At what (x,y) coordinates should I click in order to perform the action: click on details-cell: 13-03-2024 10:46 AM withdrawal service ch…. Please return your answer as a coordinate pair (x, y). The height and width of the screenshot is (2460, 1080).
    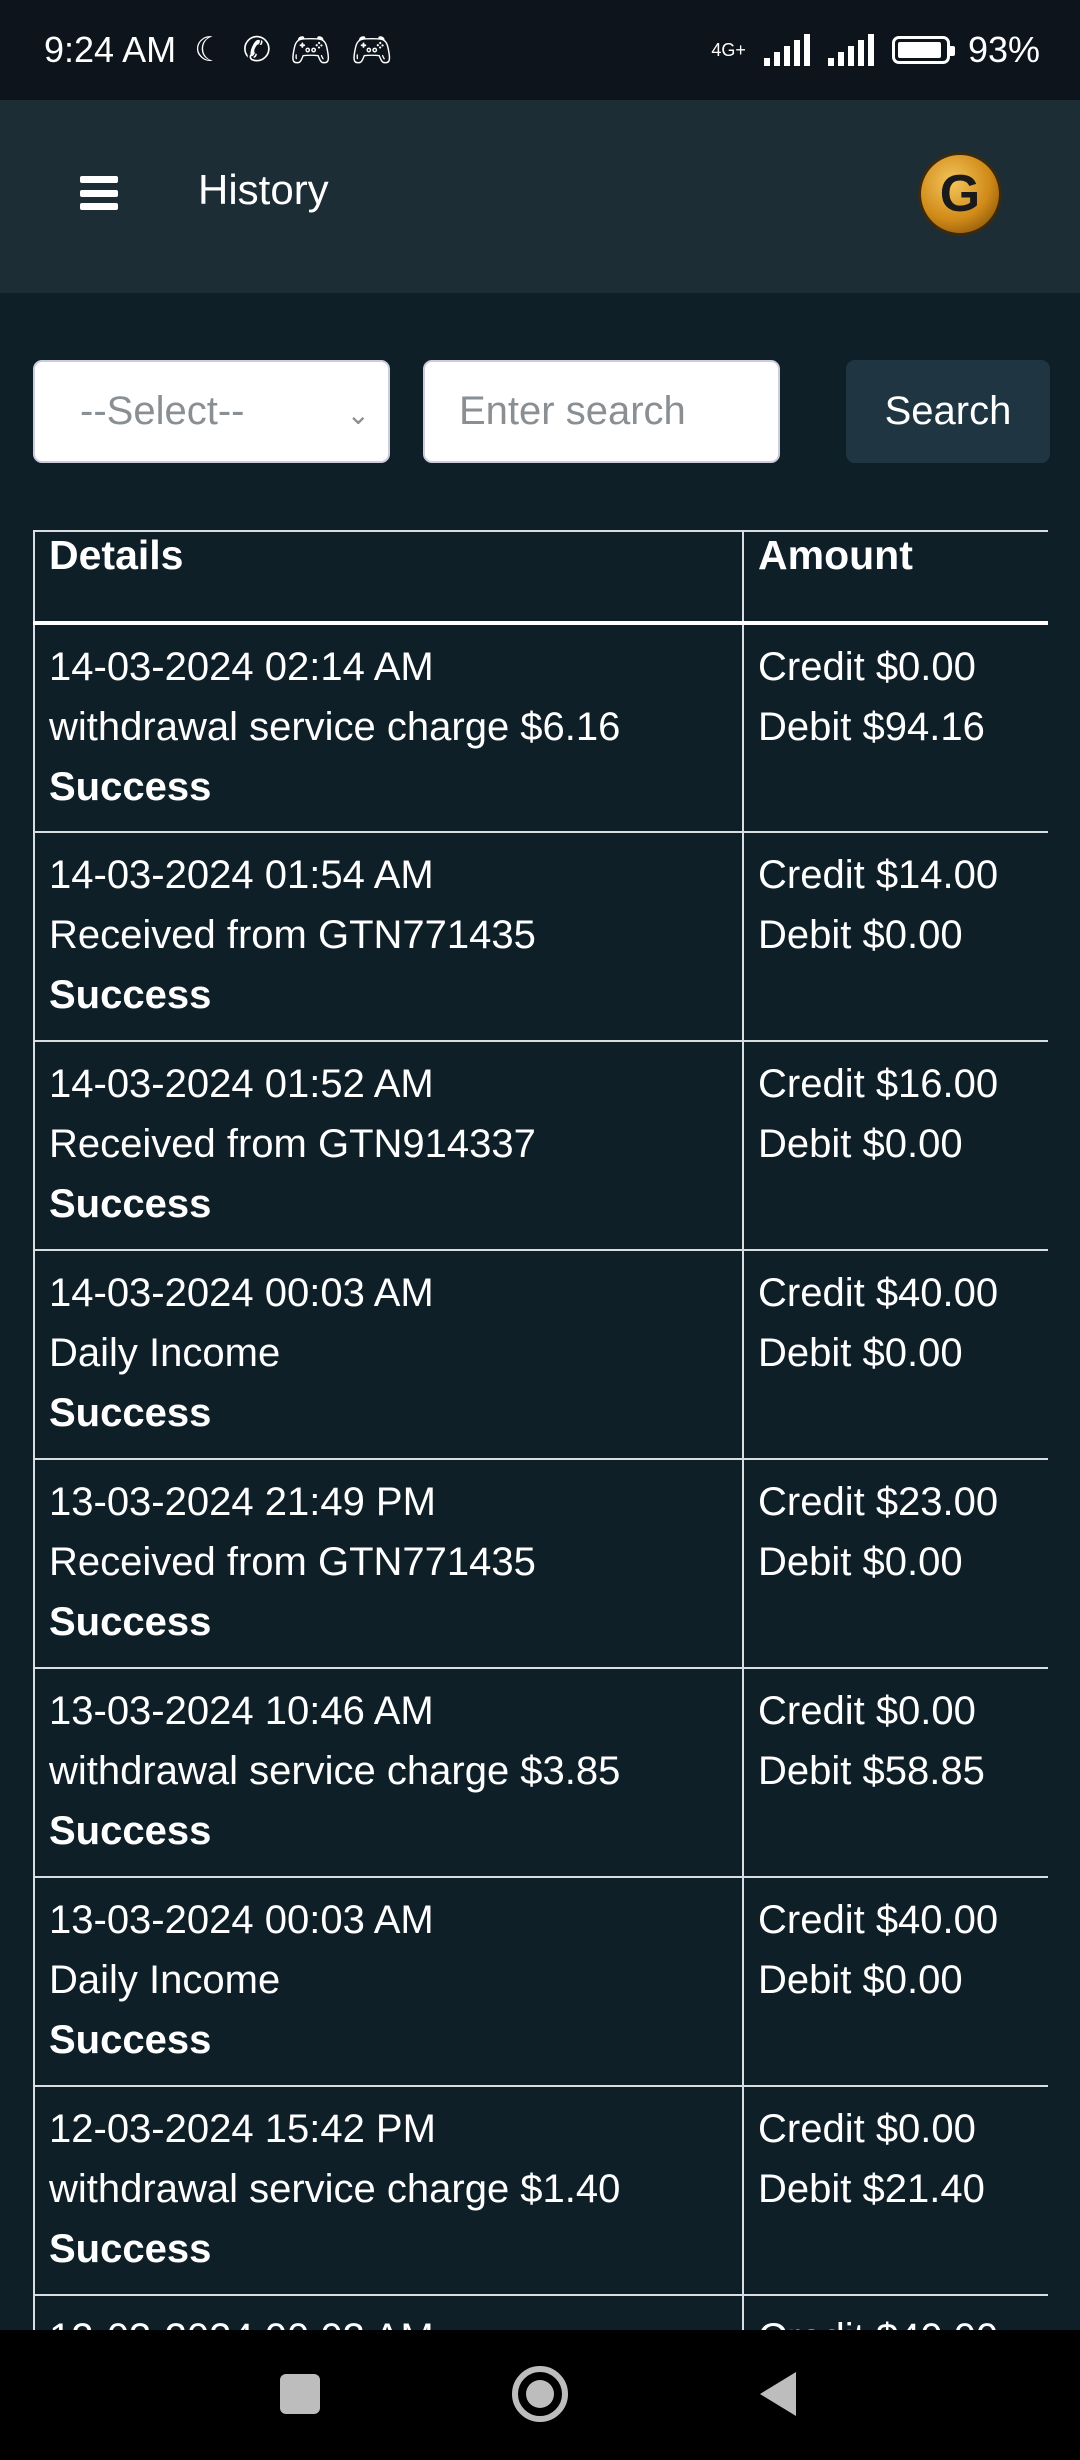
    Looking at the image, I should click on (388, 1772).